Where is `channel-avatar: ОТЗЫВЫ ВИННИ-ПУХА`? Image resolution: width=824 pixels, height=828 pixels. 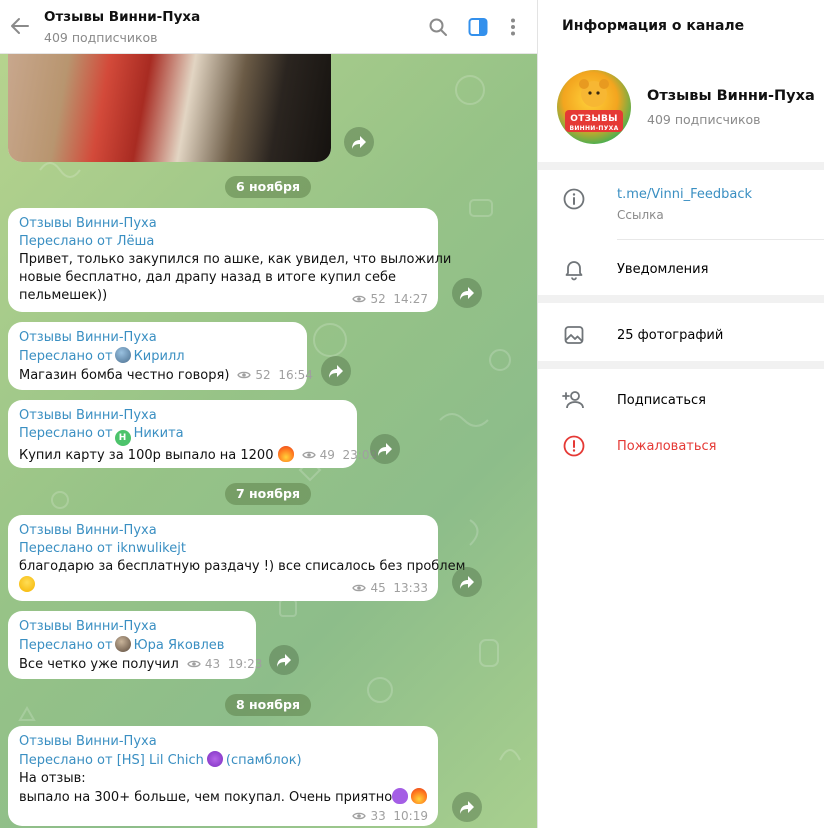
channel-avatar: ОТЗЫВЫ ВИННИ-ПУХА is located at coordinates (594, 107).